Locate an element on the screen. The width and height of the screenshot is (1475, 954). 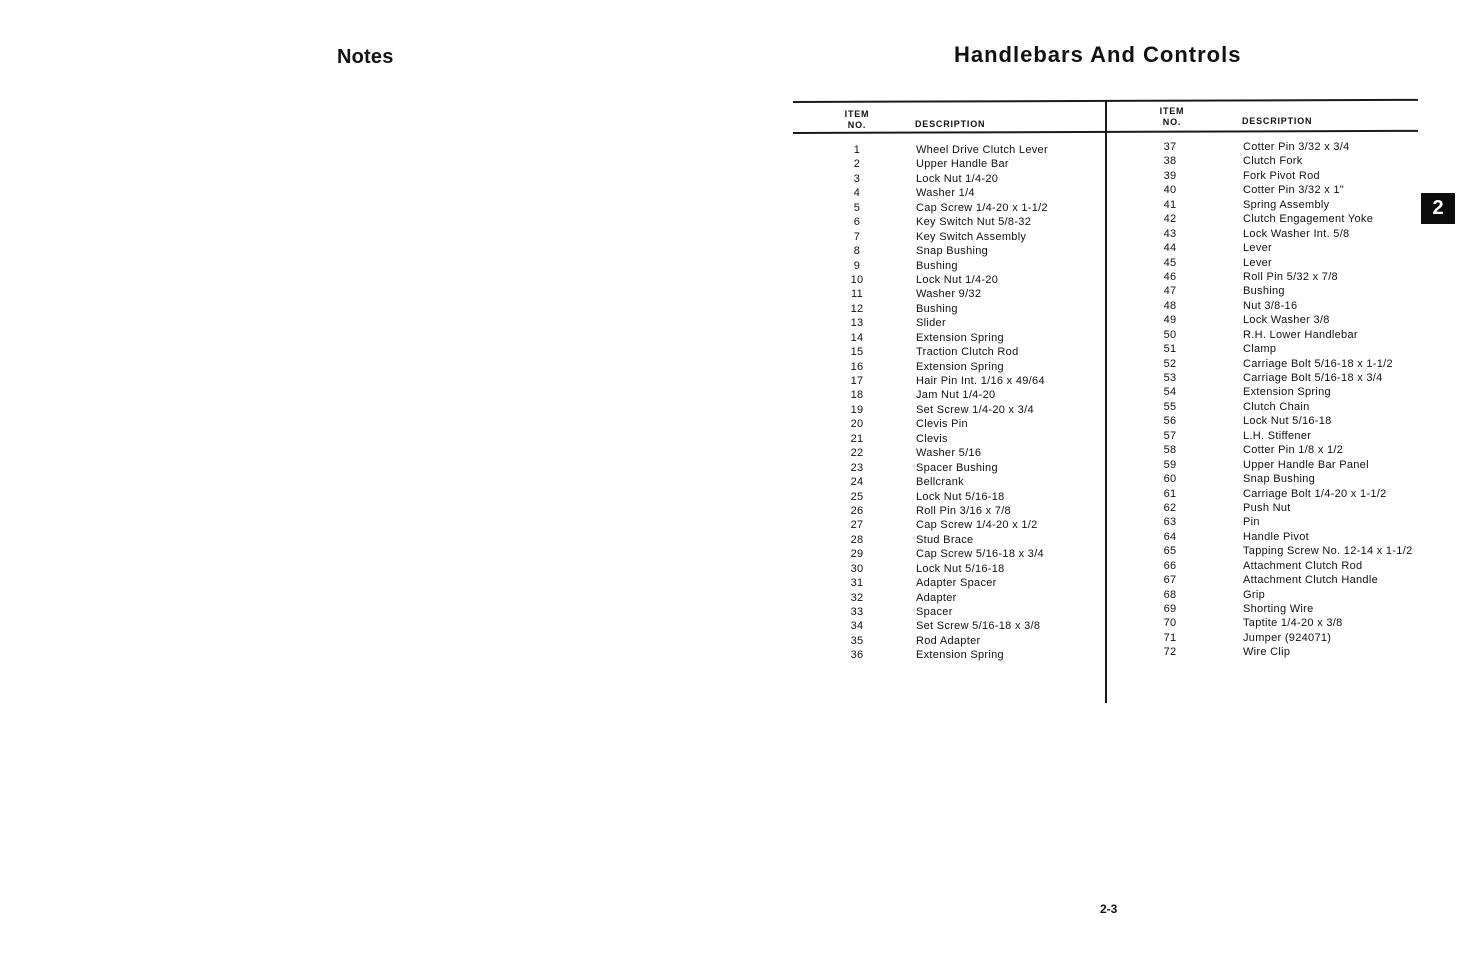
item-description: Cotter Pin 1/8 x 1/2 is located at coordinates (1293, 450).